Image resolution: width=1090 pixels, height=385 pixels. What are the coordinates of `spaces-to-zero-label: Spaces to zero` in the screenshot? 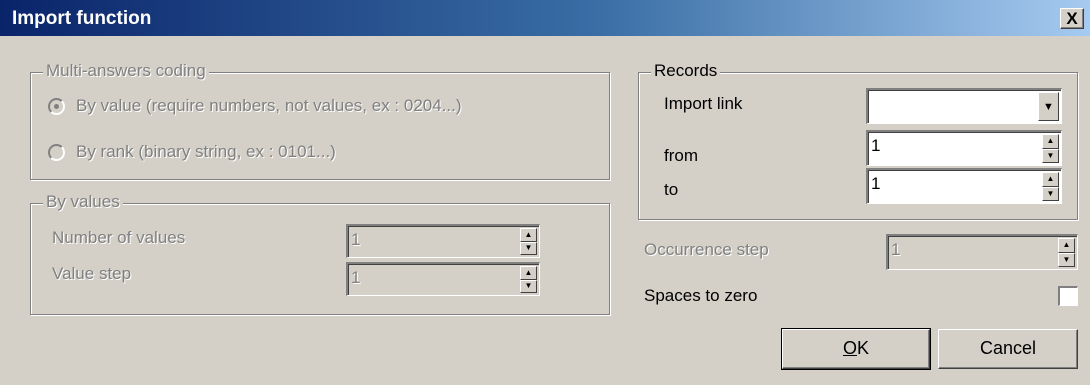 It's located at (701, 295).